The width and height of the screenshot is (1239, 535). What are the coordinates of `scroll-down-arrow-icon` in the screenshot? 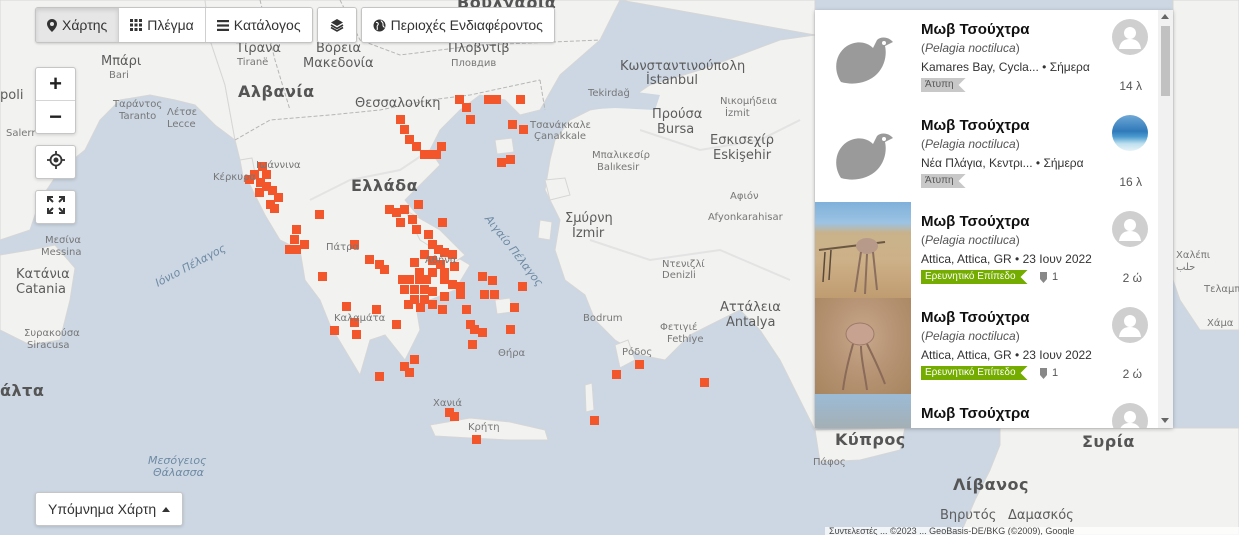 It's located at (1165, 420).